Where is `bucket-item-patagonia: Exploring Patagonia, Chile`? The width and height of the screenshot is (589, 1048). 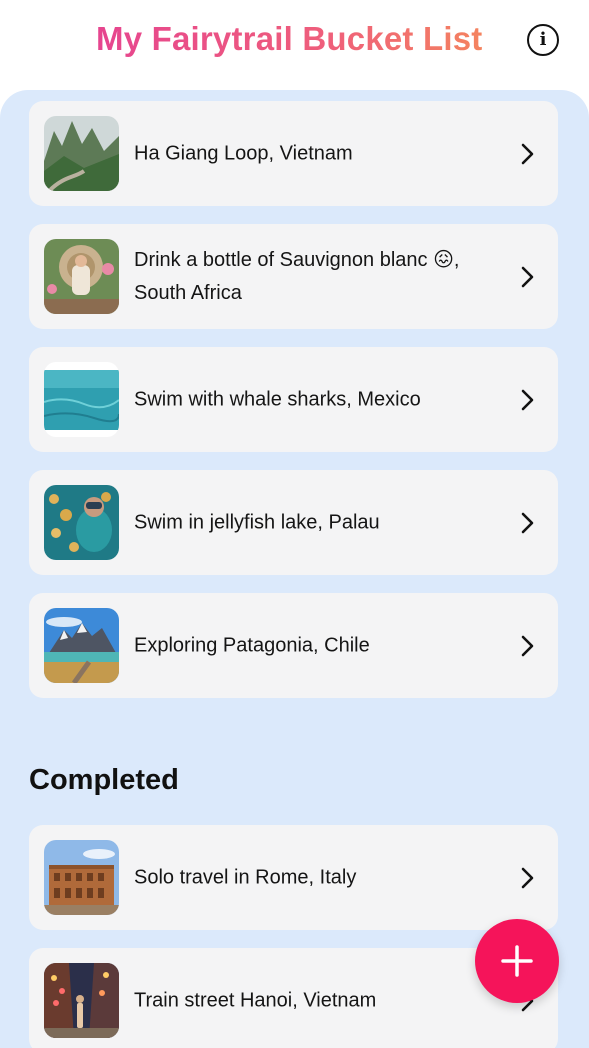
bucket-item-patagonia: Exploring Patagonia, Chile is located at coordinates (293, 645).